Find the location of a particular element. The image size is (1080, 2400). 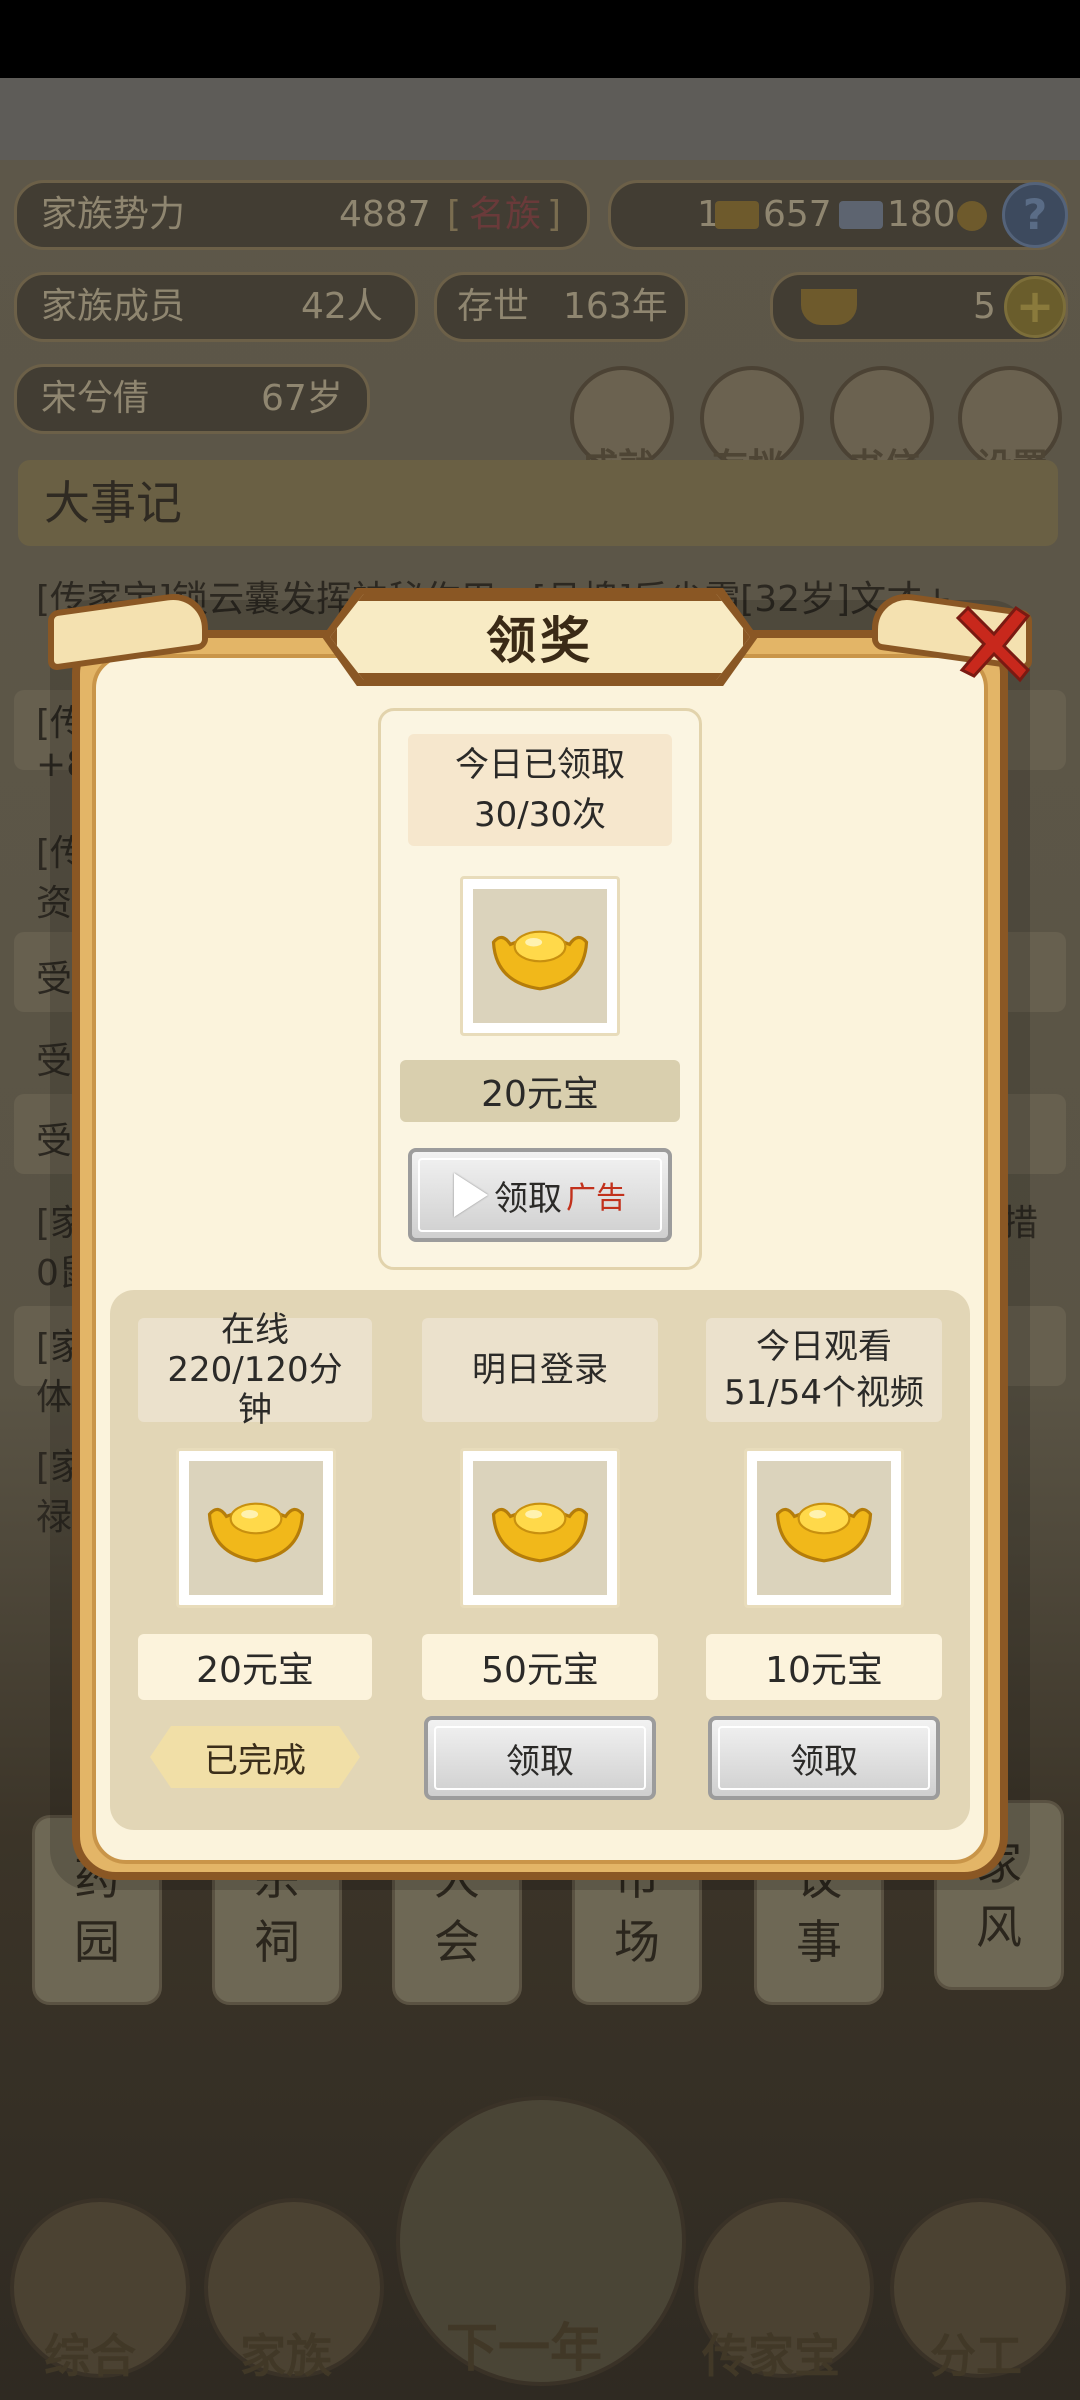

existence-value: 163年 is located at coordinates (615, 306).